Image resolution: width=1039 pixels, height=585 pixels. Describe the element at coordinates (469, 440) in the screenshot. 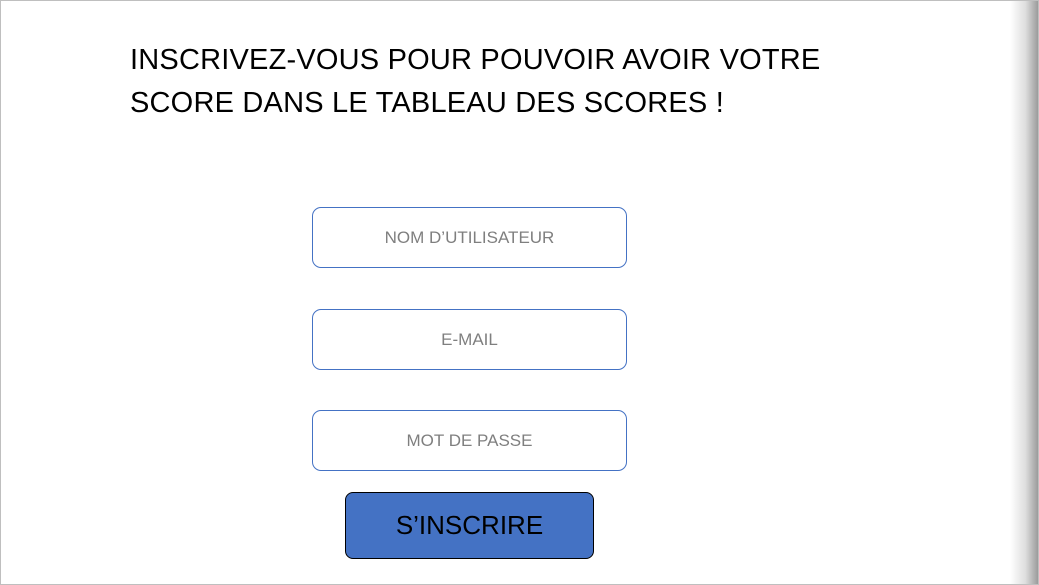

I see `password-input` at that location.